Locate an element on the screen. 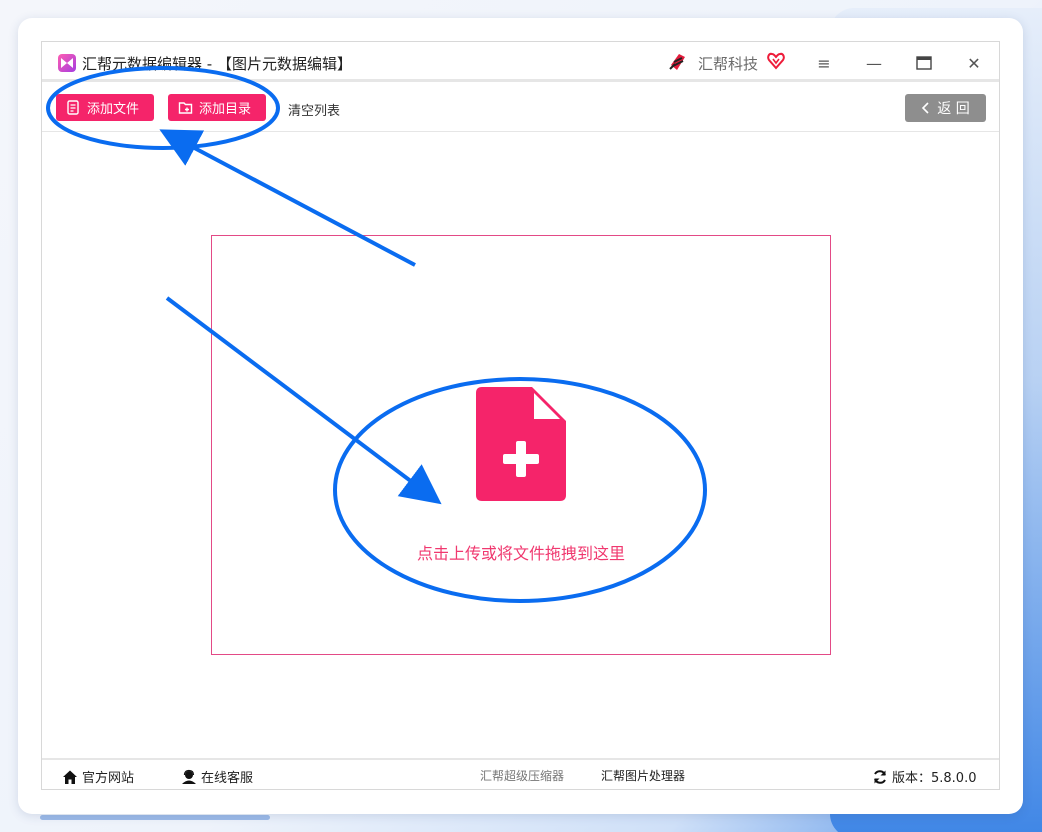  background-bar is located at coordinates (155, 817).